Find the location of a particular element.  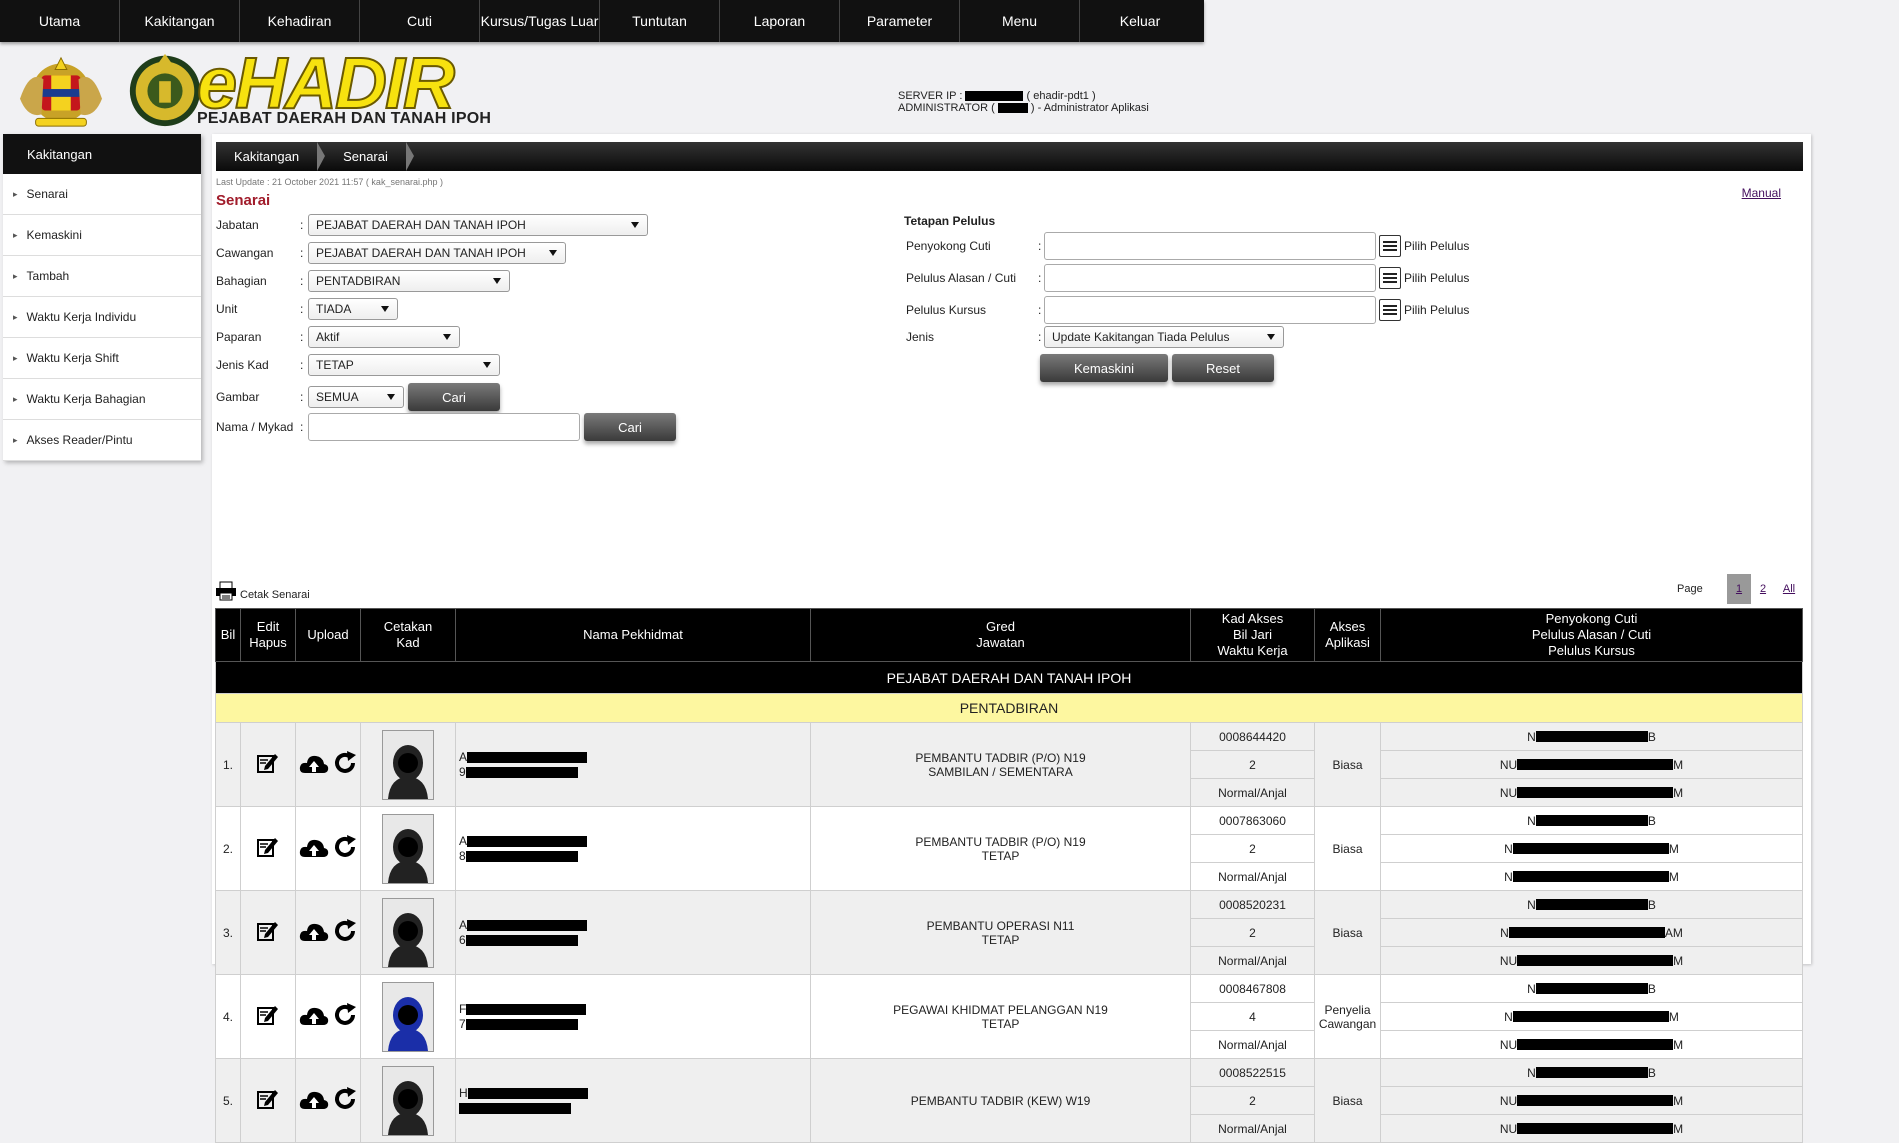

breadcrumb-separator is located at coordinates (409, 156).